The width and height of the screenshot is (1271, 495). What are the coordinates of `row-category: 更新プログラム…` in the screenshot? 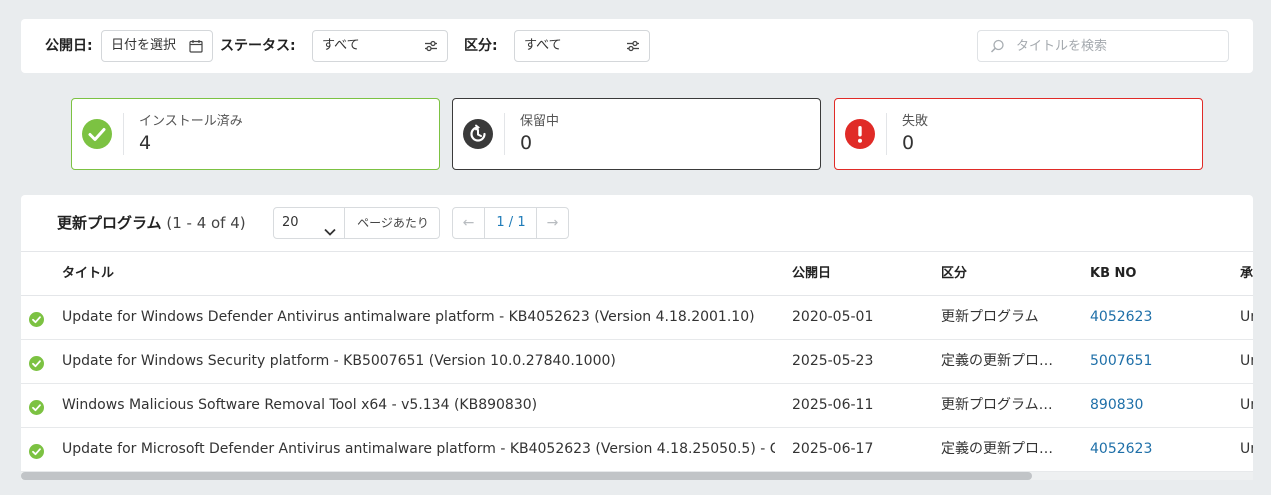 It's located at (997, 405).